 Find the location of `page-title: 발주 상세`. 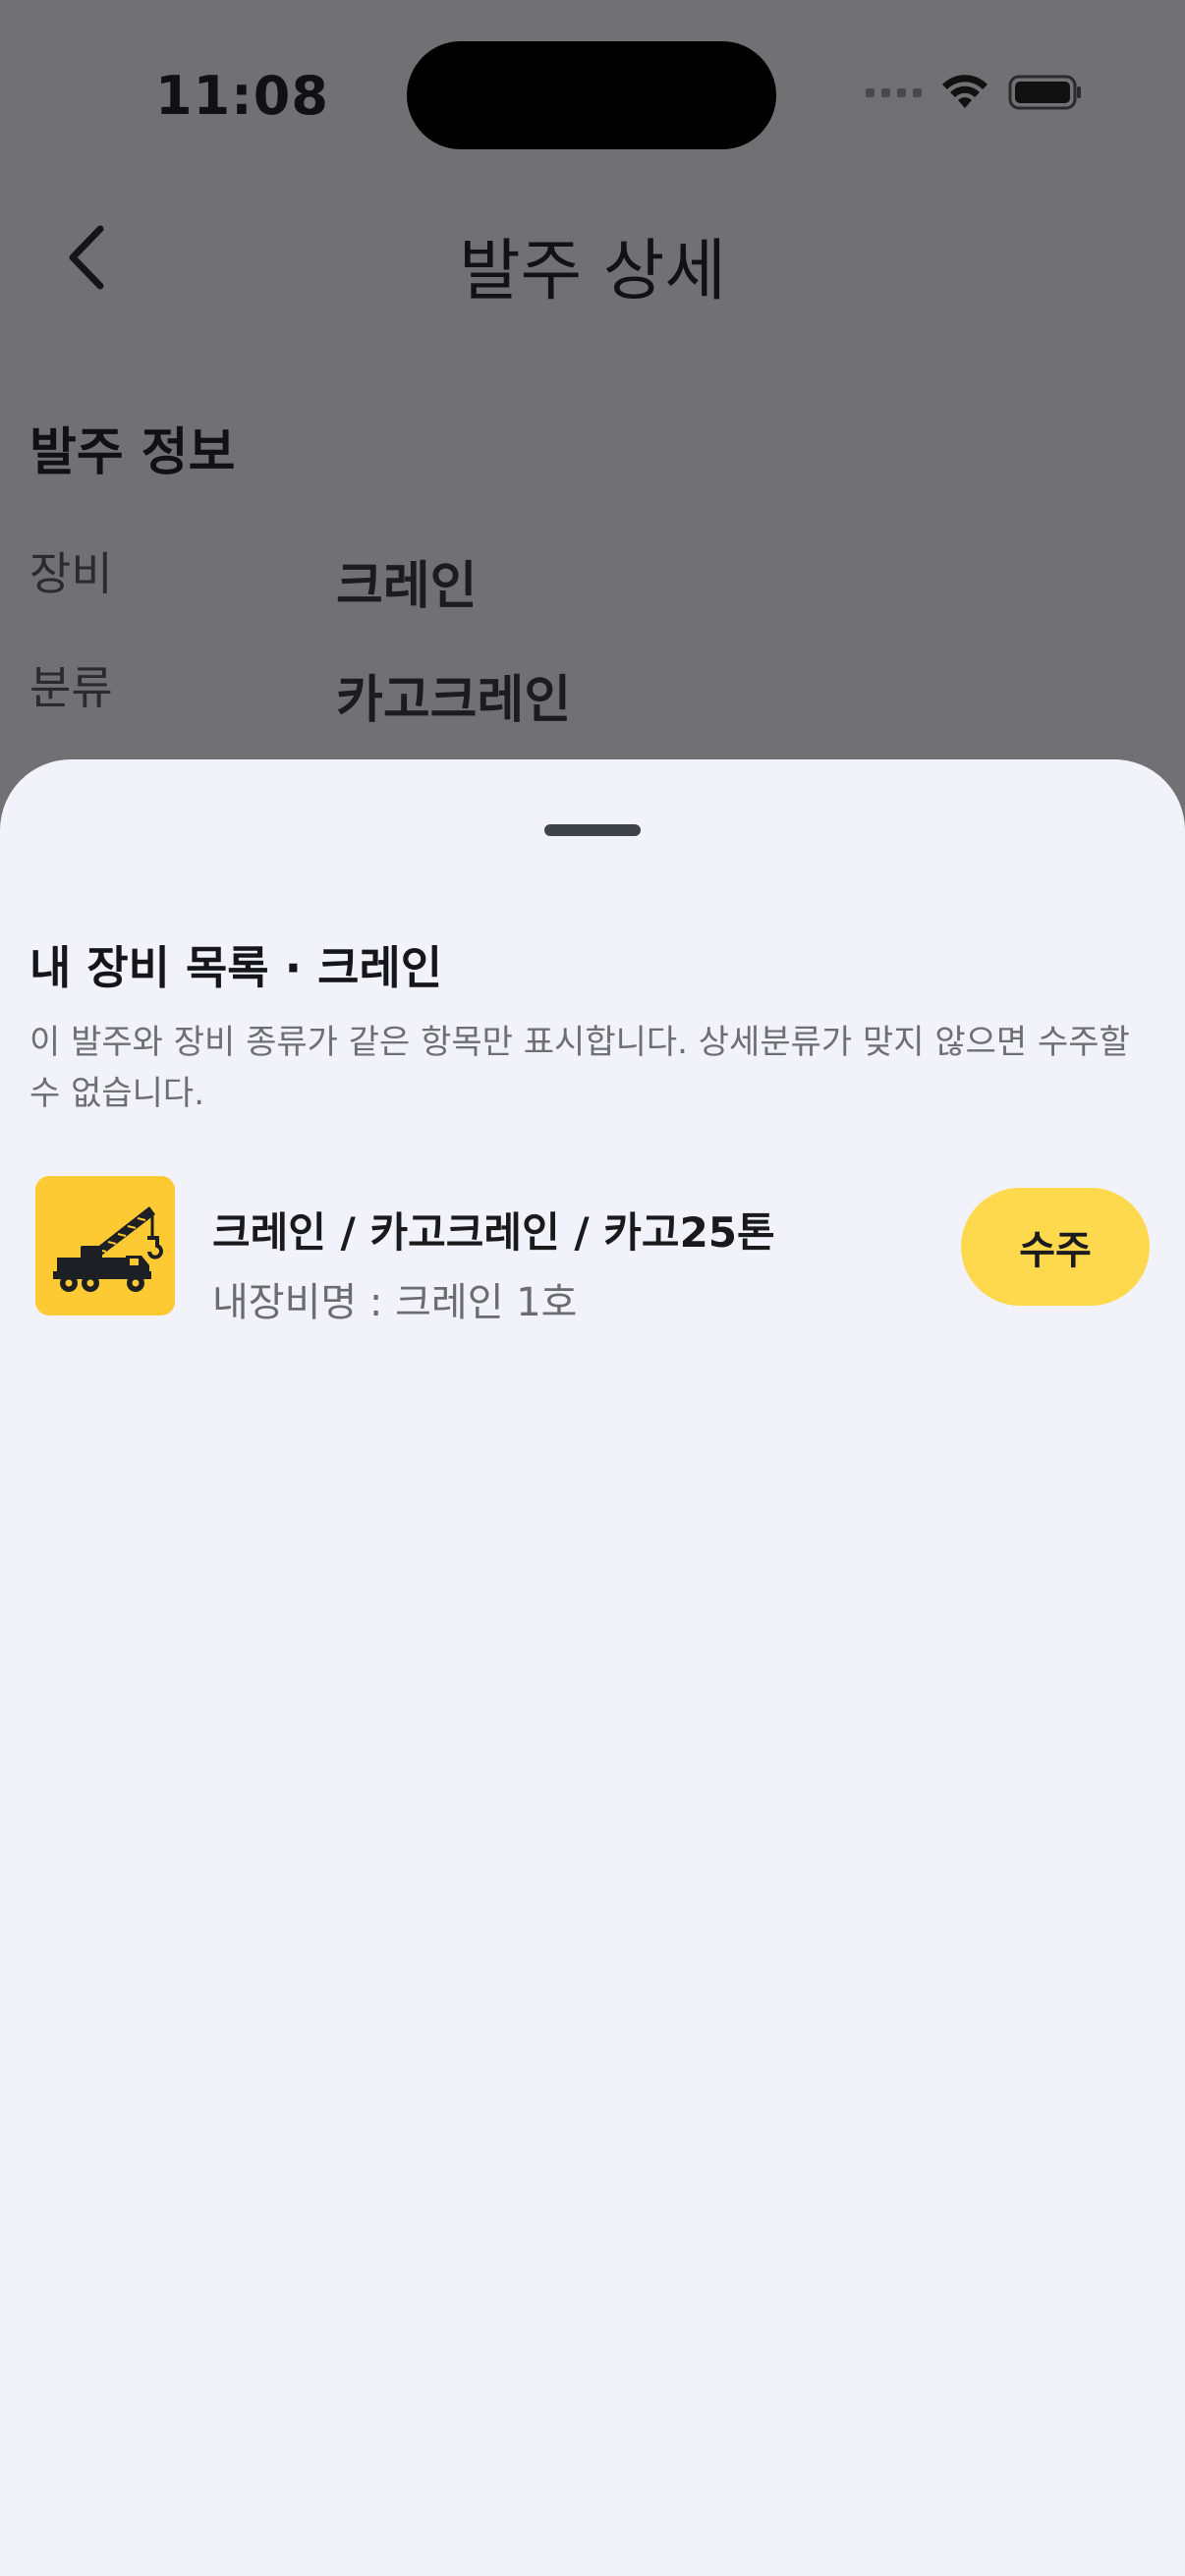

page-title: 발주 상세 is located at coordinates (592, 271).